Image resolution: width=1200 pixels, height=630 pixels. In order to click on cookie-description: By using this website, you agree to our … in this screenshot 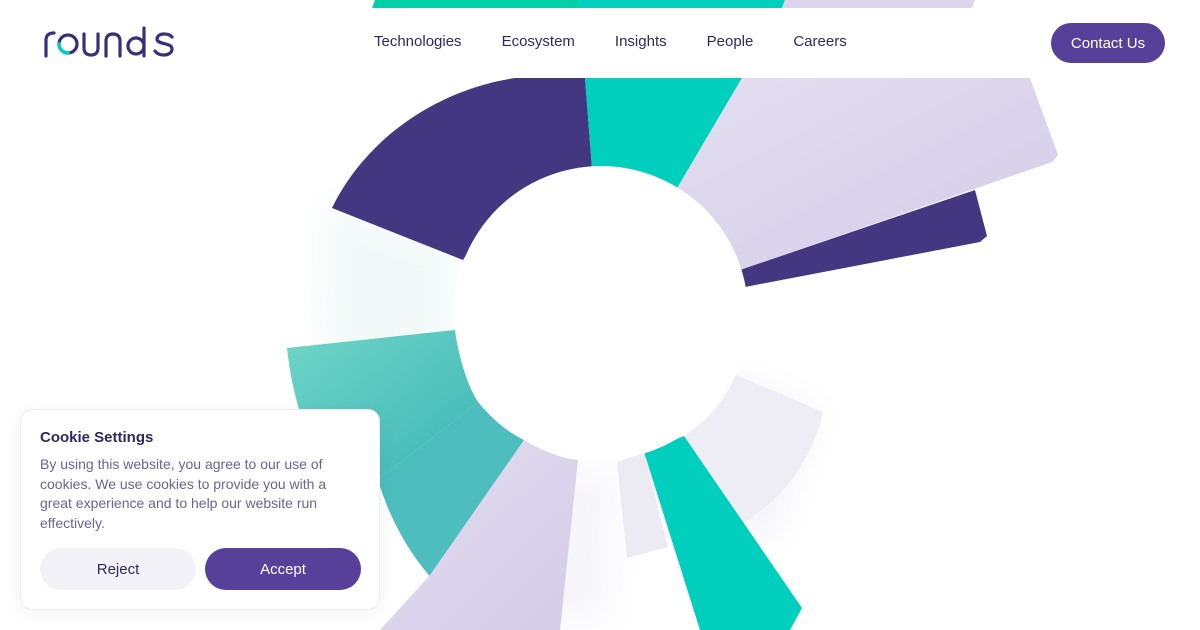, I will do `click(183, 493)`.